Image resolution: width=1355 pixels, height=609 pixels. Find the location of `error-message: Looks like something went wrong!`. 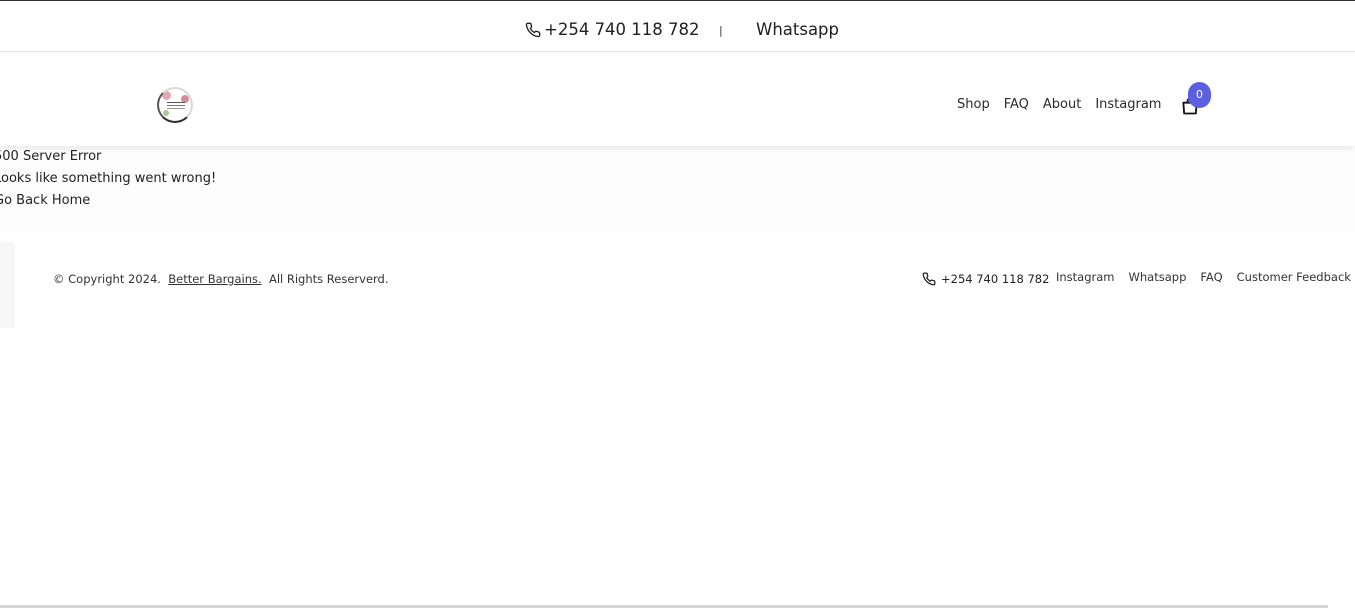

error-message: Looks like something went wrong! is located at coordinates (108, 178).